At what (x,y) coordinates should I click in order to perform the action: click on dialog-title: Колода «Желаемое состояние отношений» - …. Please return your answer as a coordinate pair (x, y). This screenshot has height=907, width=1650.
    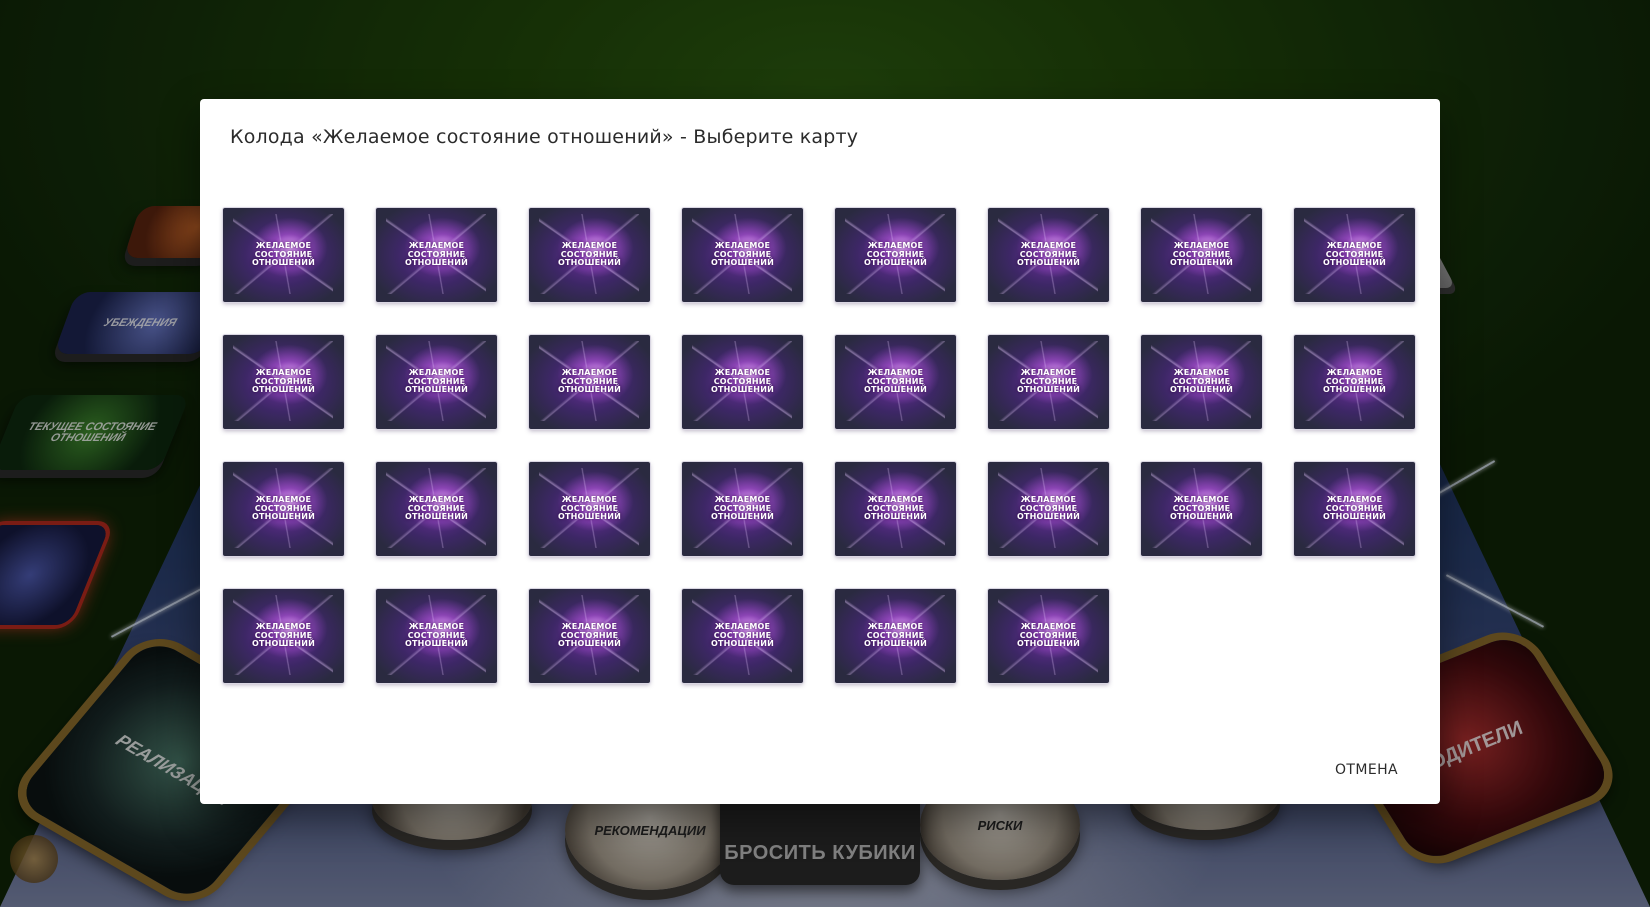
    Looking at the image, I should click on (544, 137).